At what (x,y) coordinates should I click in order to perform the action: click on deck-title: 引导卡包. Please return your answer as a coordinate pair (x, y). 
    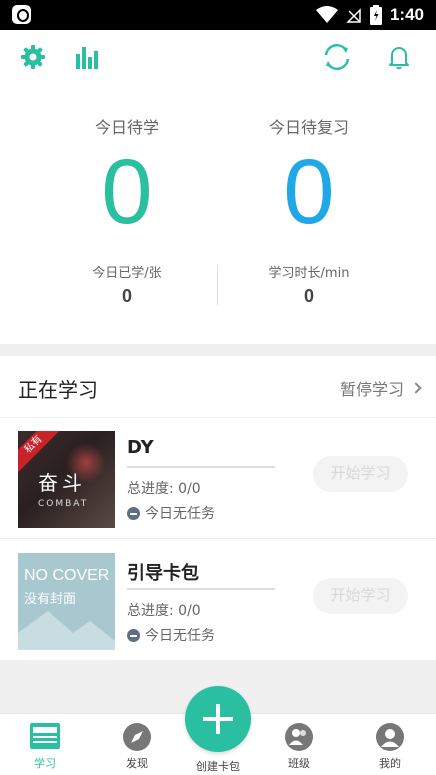
    Looking at the image, I should click on (163, 573).